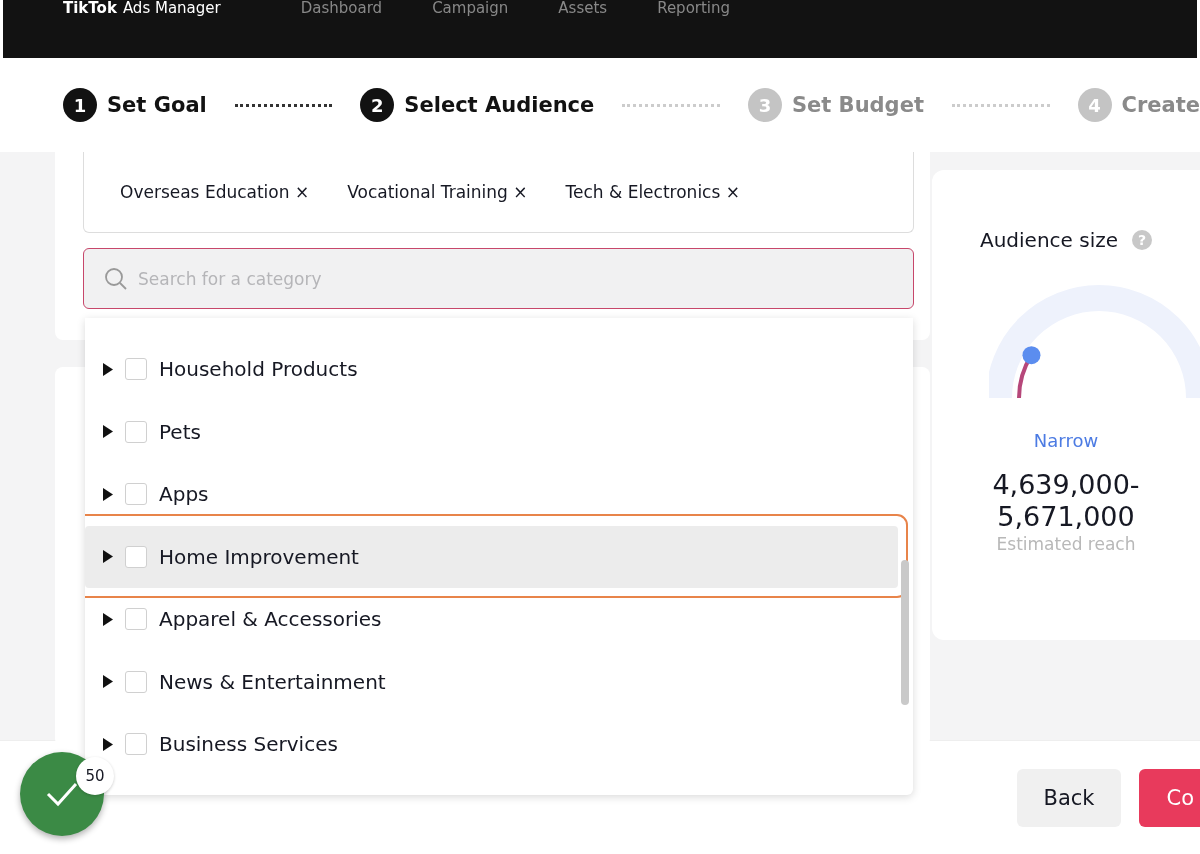 The image size is (1200, 854). What do you see at coordinates (80, 105) in the screenshot?
I see `step-number: 1` at bounding box center [80, 105].